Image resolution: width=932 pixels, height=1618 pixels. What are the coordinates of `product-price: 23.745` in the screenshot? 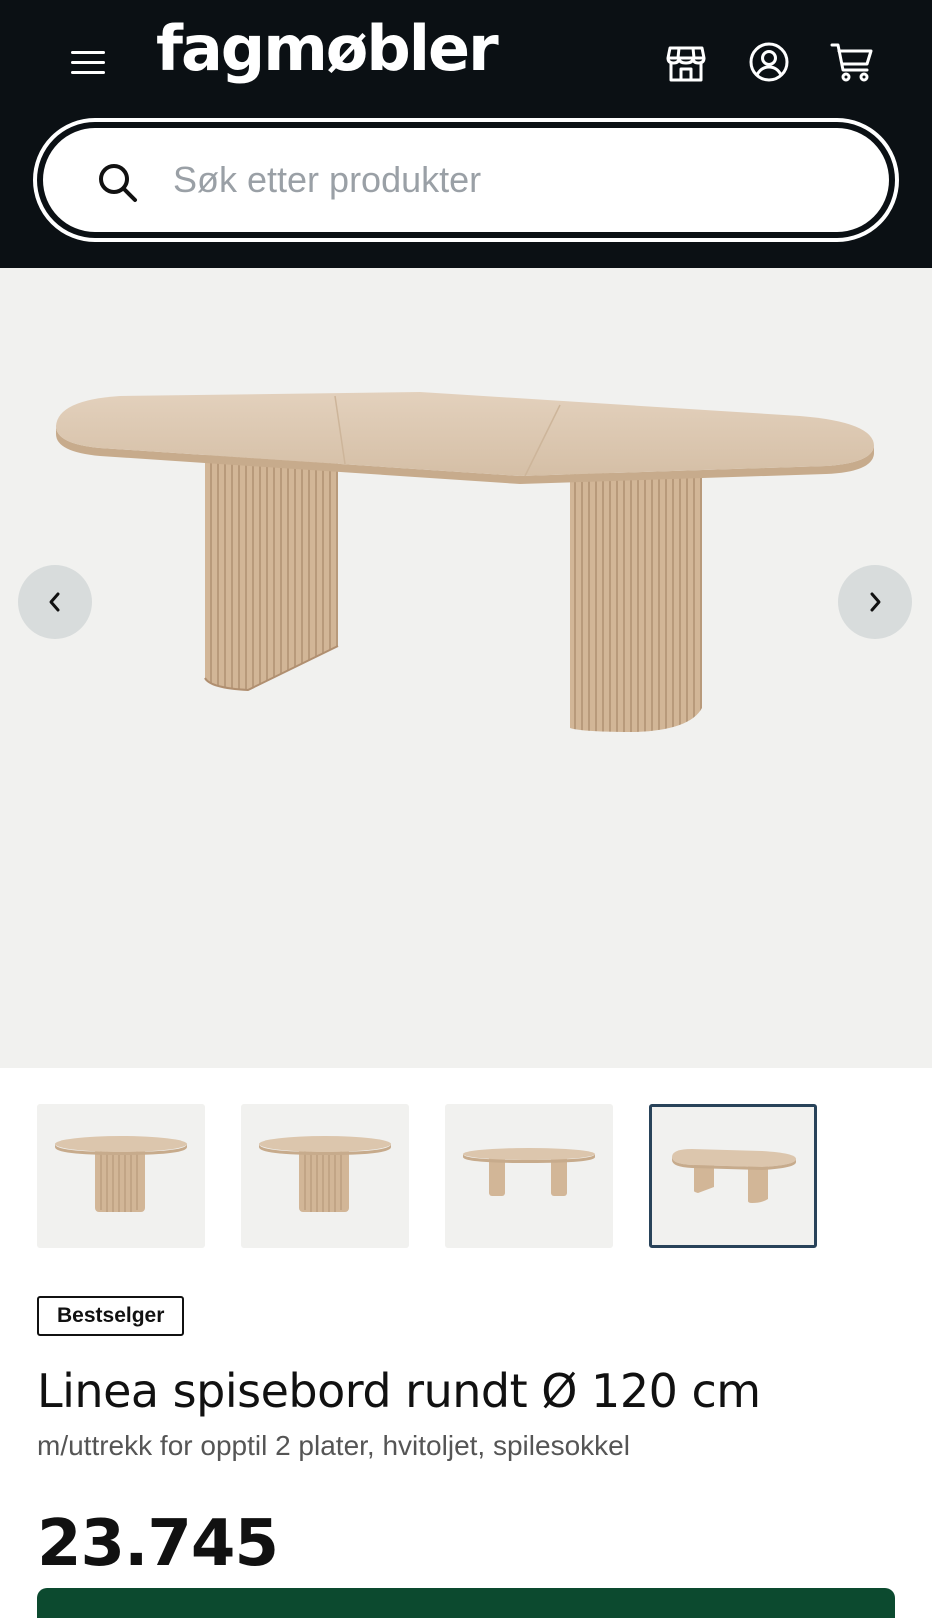 It's located at (158, 1544).